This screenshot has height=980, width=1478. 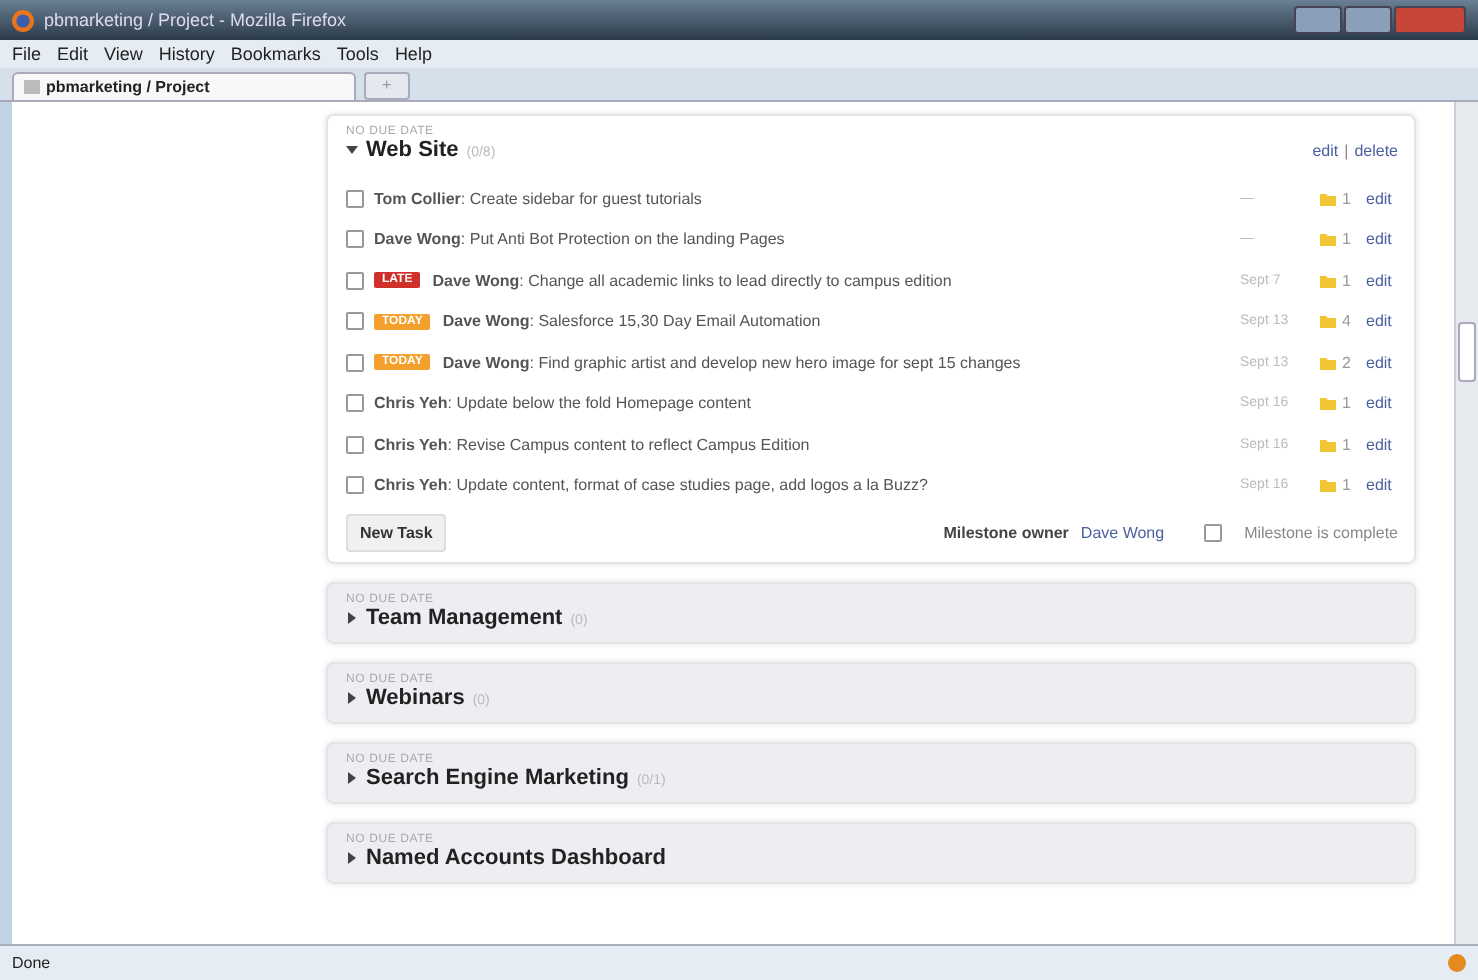 I want to click on menu-item: Edit, so click(x=73, y=54).